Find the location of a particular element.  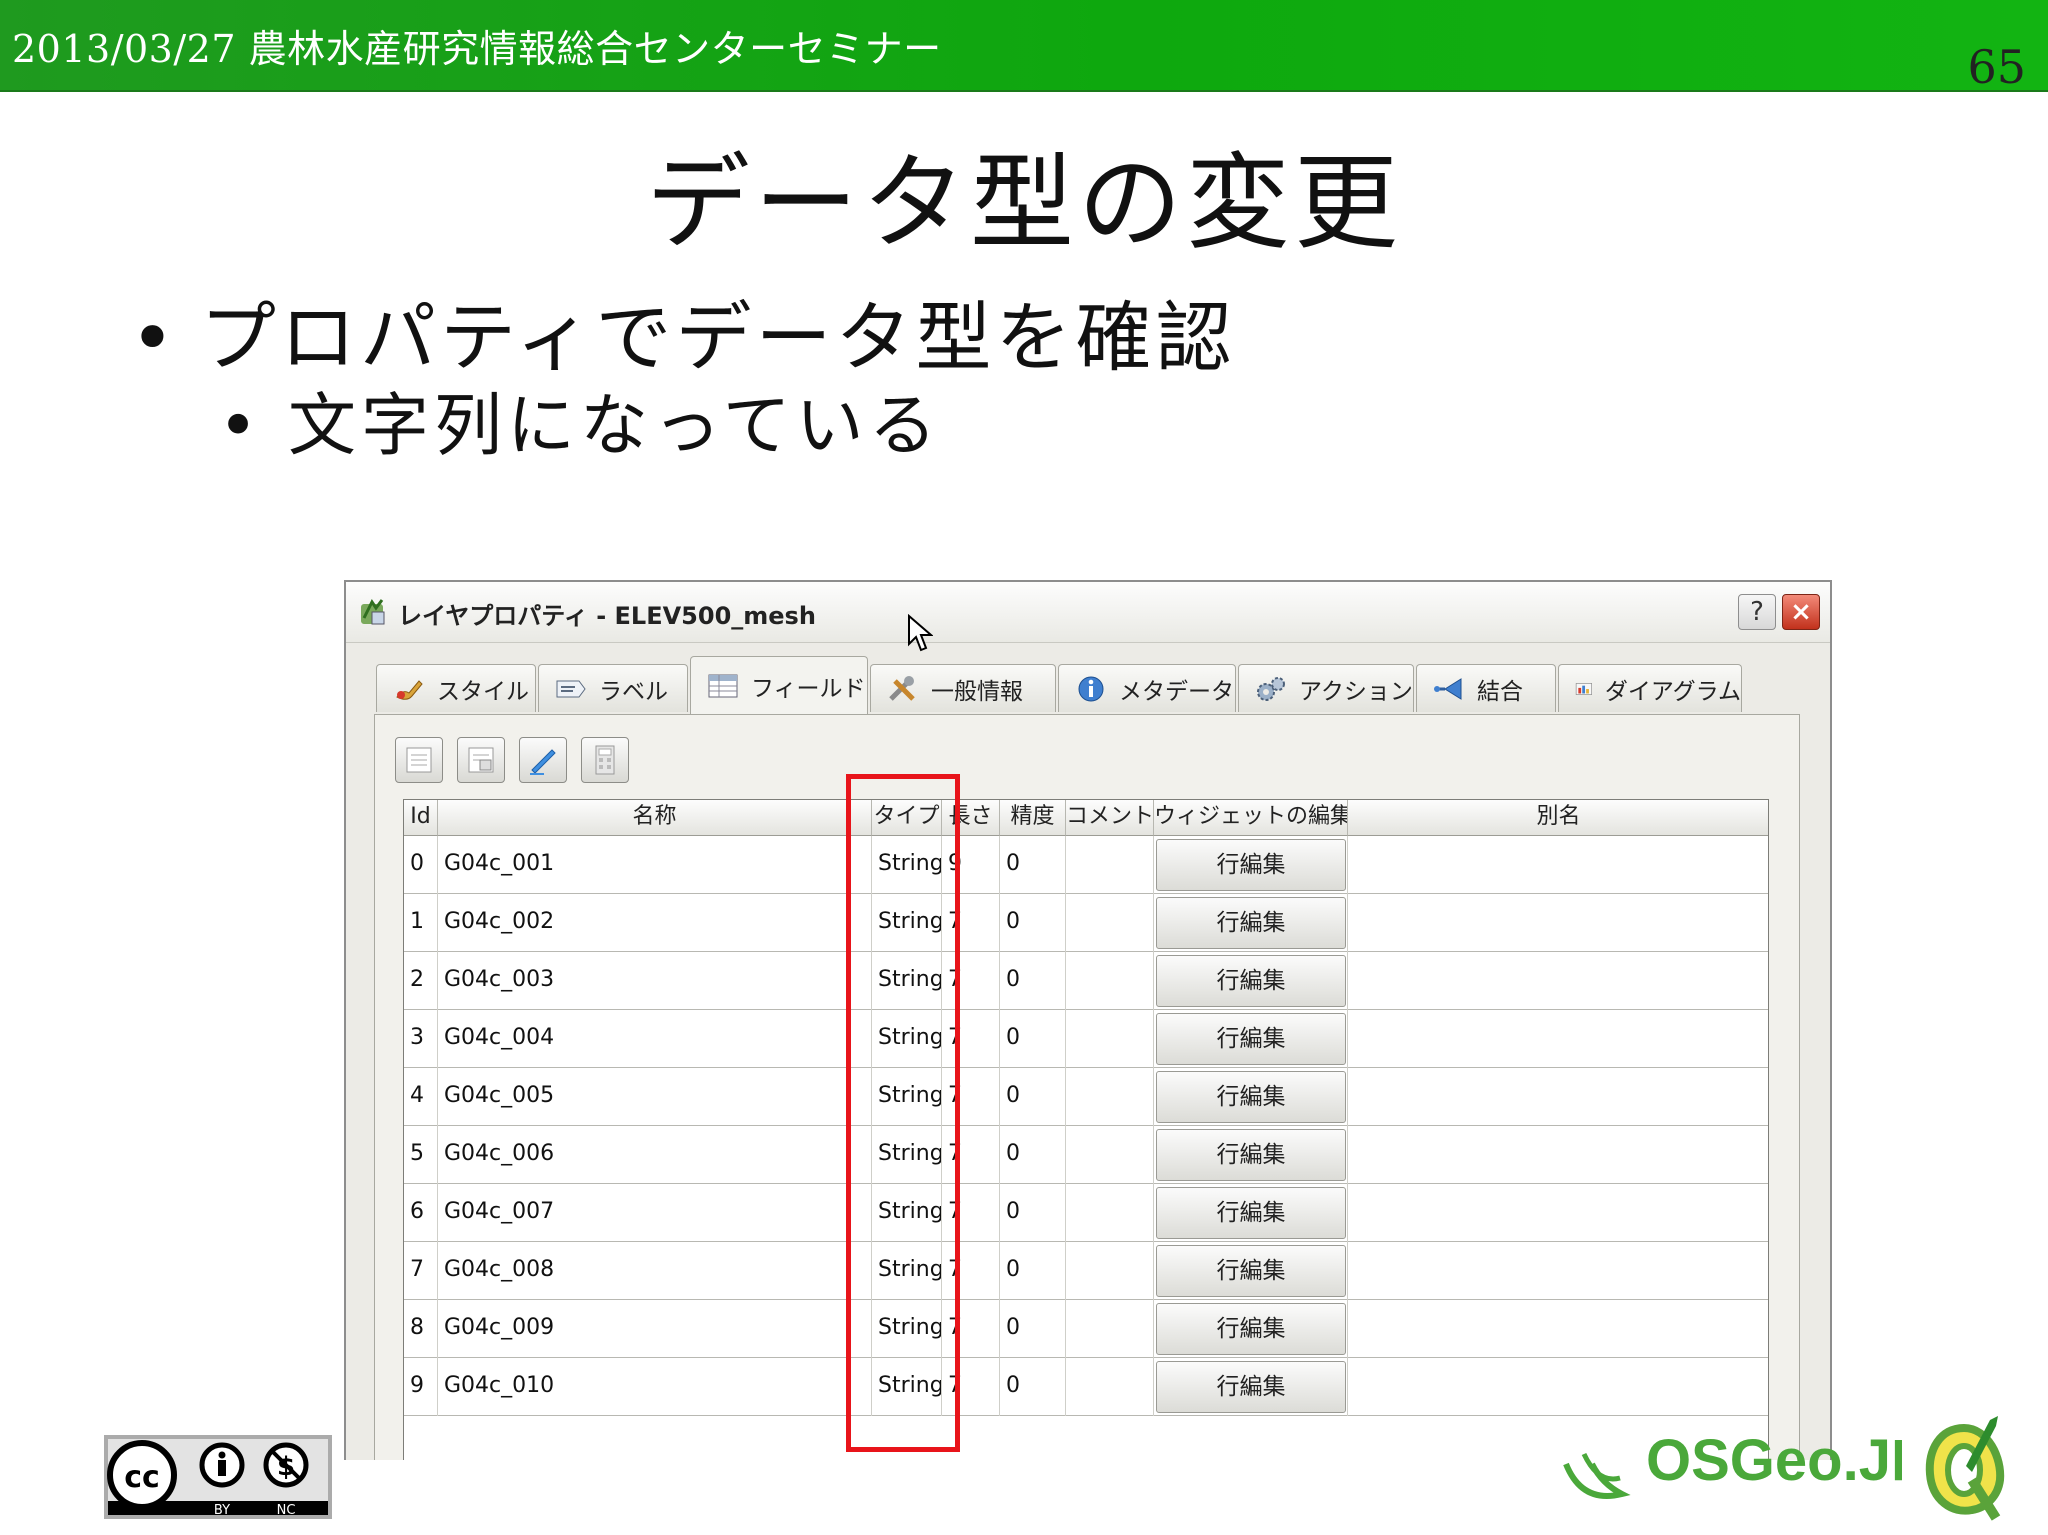

table-row: 5 G04c_006 String 7 0 行編集 is located at coordinates (1086, 1155).